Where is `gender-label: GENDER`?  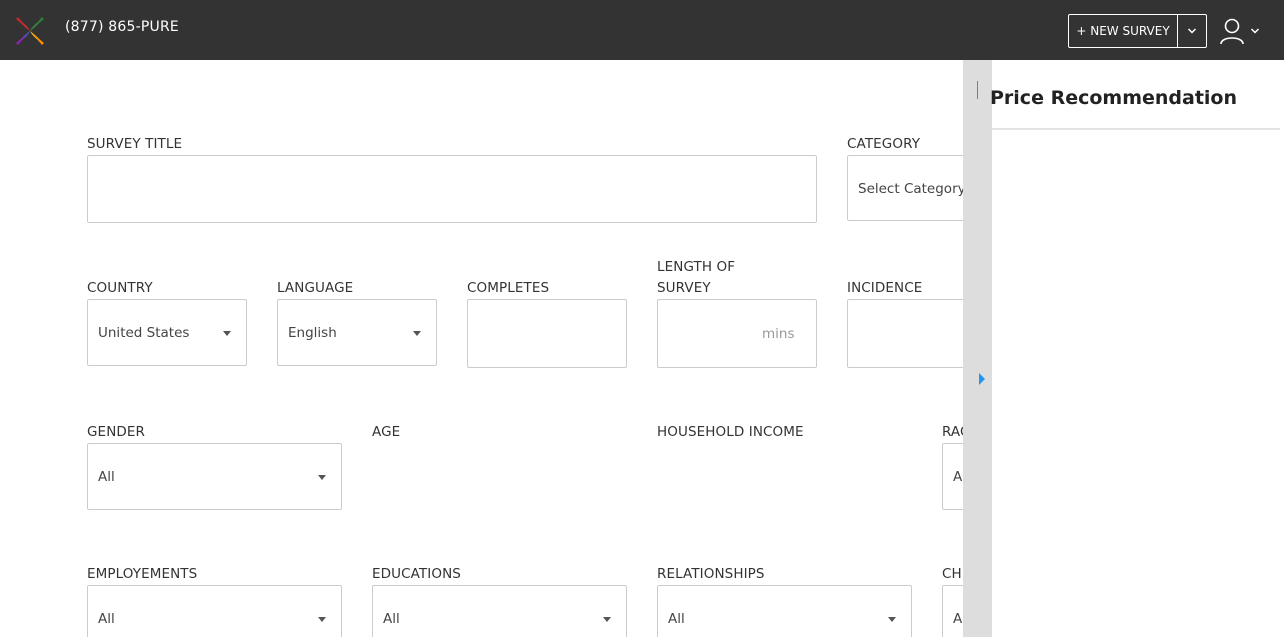 gender-label: GENDER is located at coordinates (116, 432).